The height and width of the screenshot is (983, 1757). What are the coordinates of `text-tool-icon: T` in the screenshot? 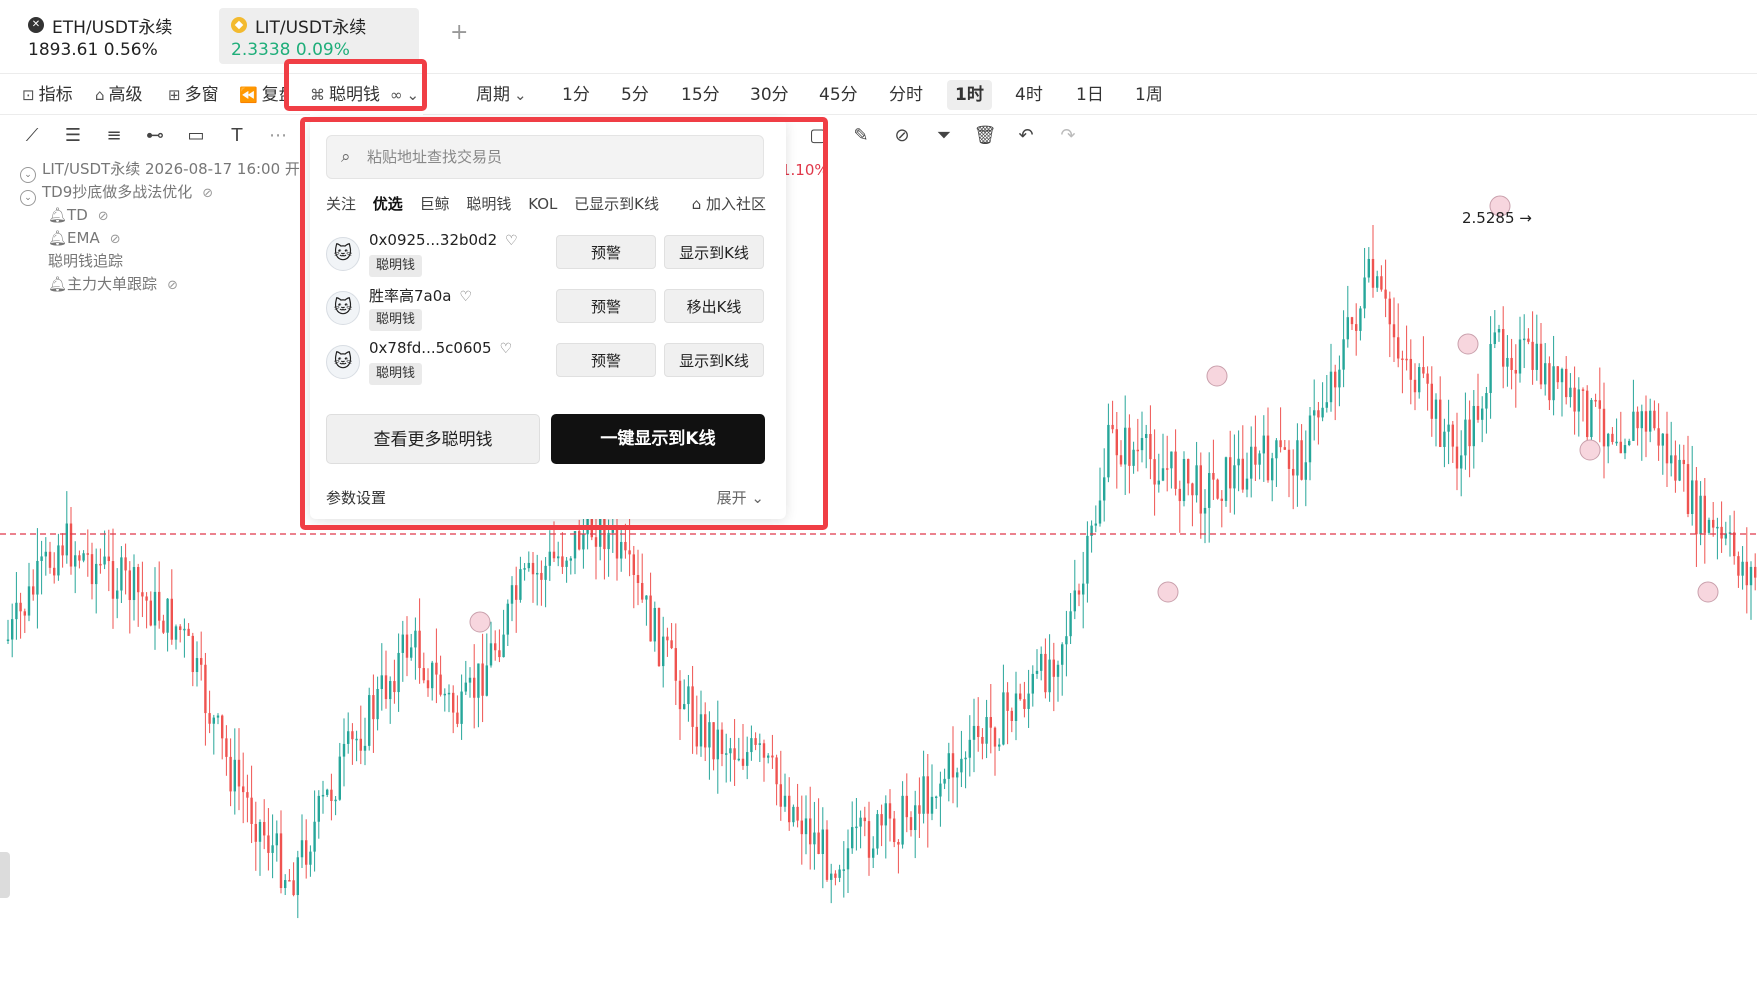 It's located at (237, 136).